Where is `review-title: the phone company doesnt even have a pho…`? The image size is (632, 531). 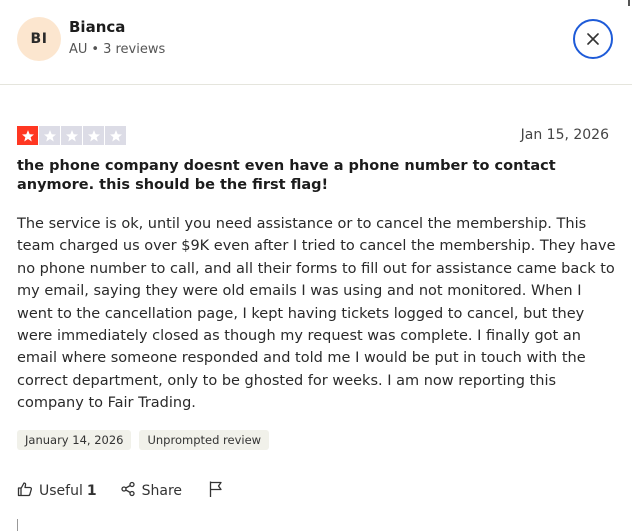 review-title: the phone company doesnt even have a pho… is located at coordinates (286, 175).